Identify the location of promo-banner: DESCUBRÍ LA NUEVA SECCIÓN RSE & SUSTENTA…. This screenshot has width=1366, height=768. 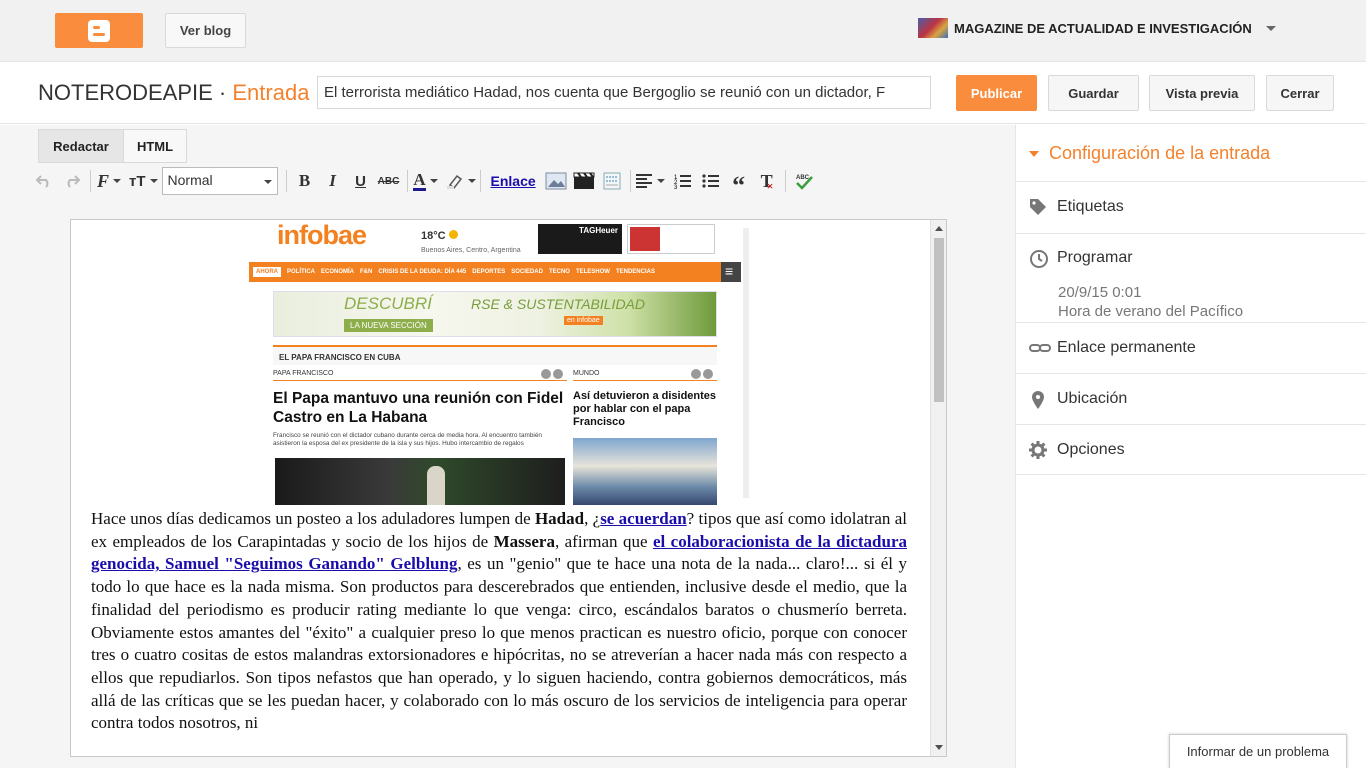
(495, 314).